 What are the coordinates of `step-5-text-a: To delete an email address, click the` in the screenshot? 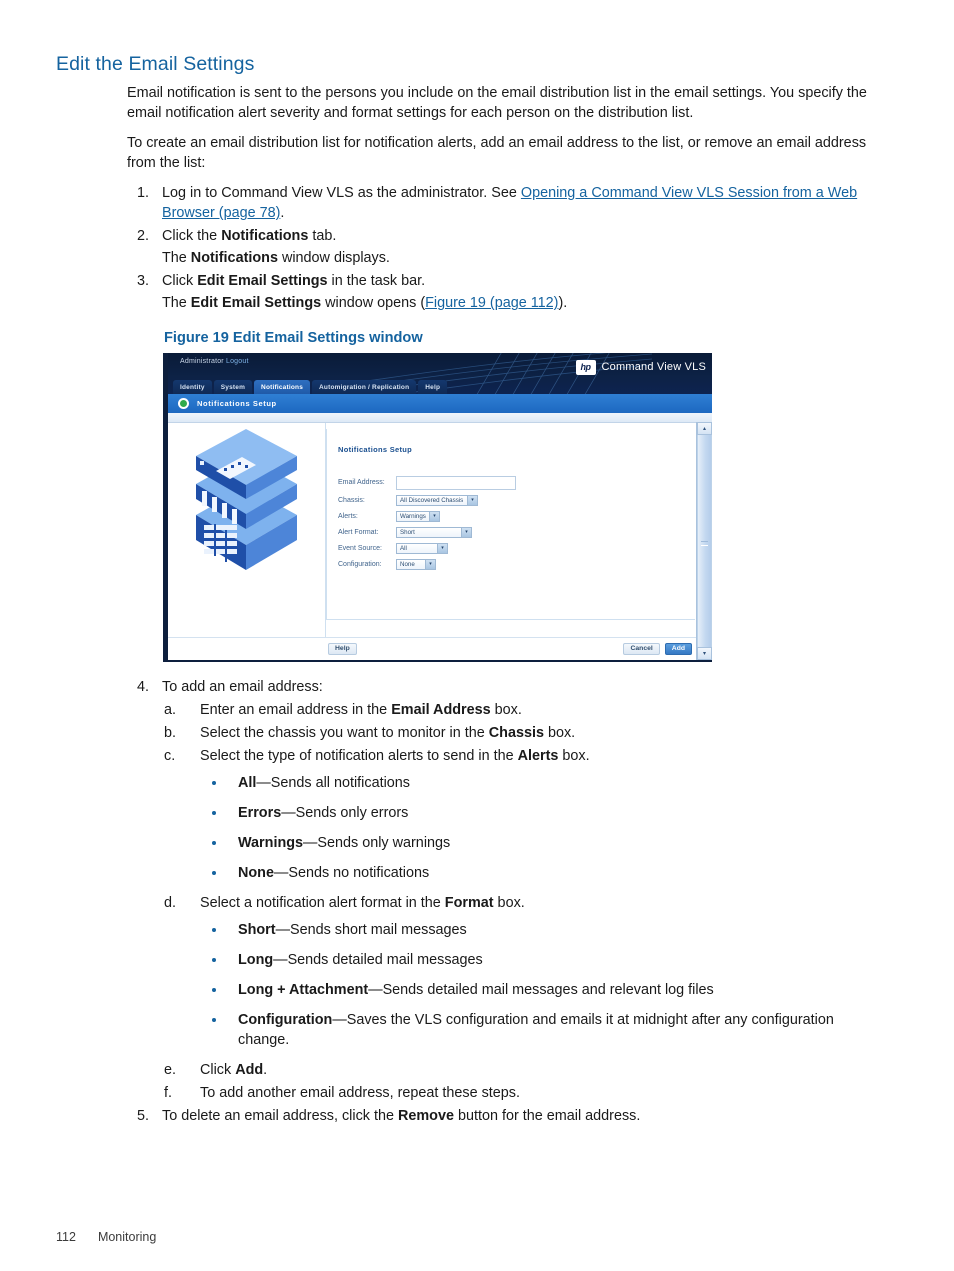 It's located at (280, 1115).